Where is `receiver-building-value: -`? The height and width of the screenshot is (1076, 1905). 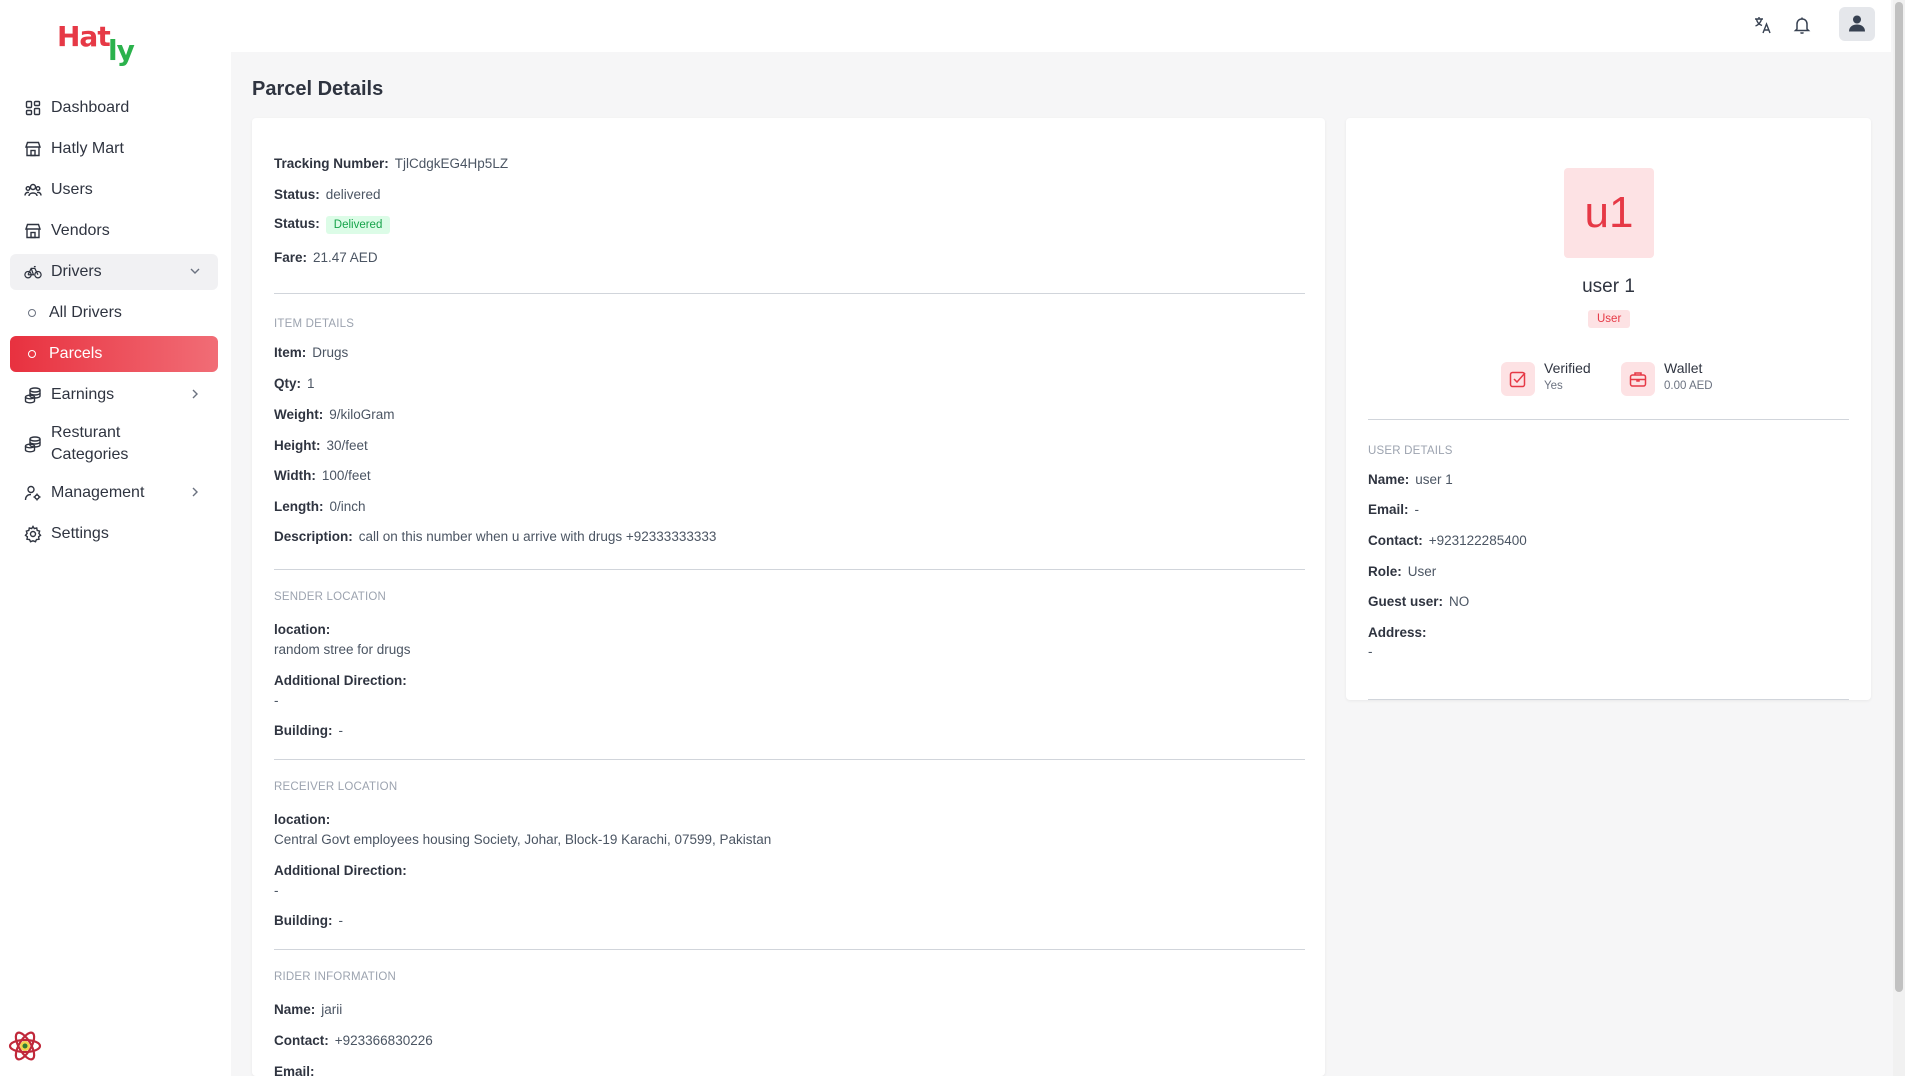
receiver-building-value: - is located at coordinates (340, 920).